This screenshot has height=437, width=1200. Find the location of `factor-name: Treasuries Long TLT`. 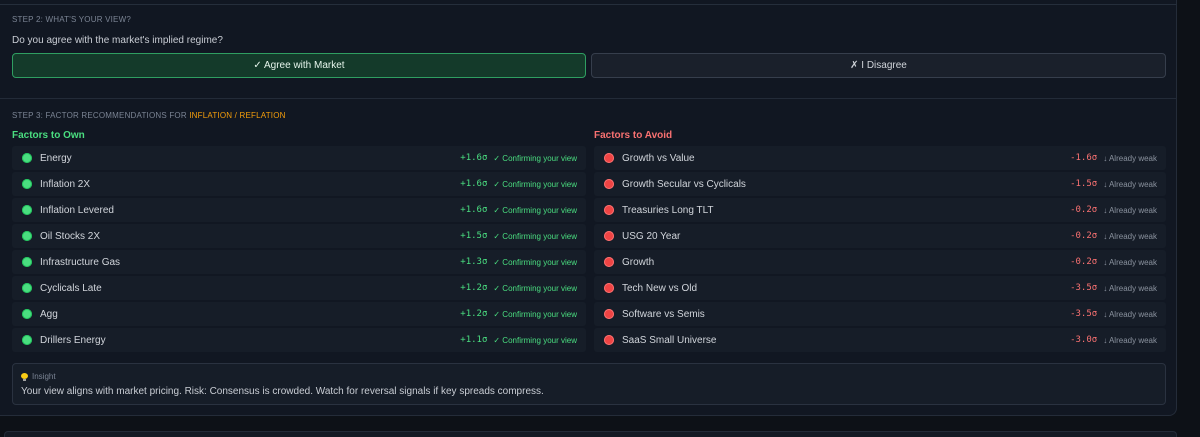

factor-name: Treasuries Long TLT is located at coordinates (668, 210).